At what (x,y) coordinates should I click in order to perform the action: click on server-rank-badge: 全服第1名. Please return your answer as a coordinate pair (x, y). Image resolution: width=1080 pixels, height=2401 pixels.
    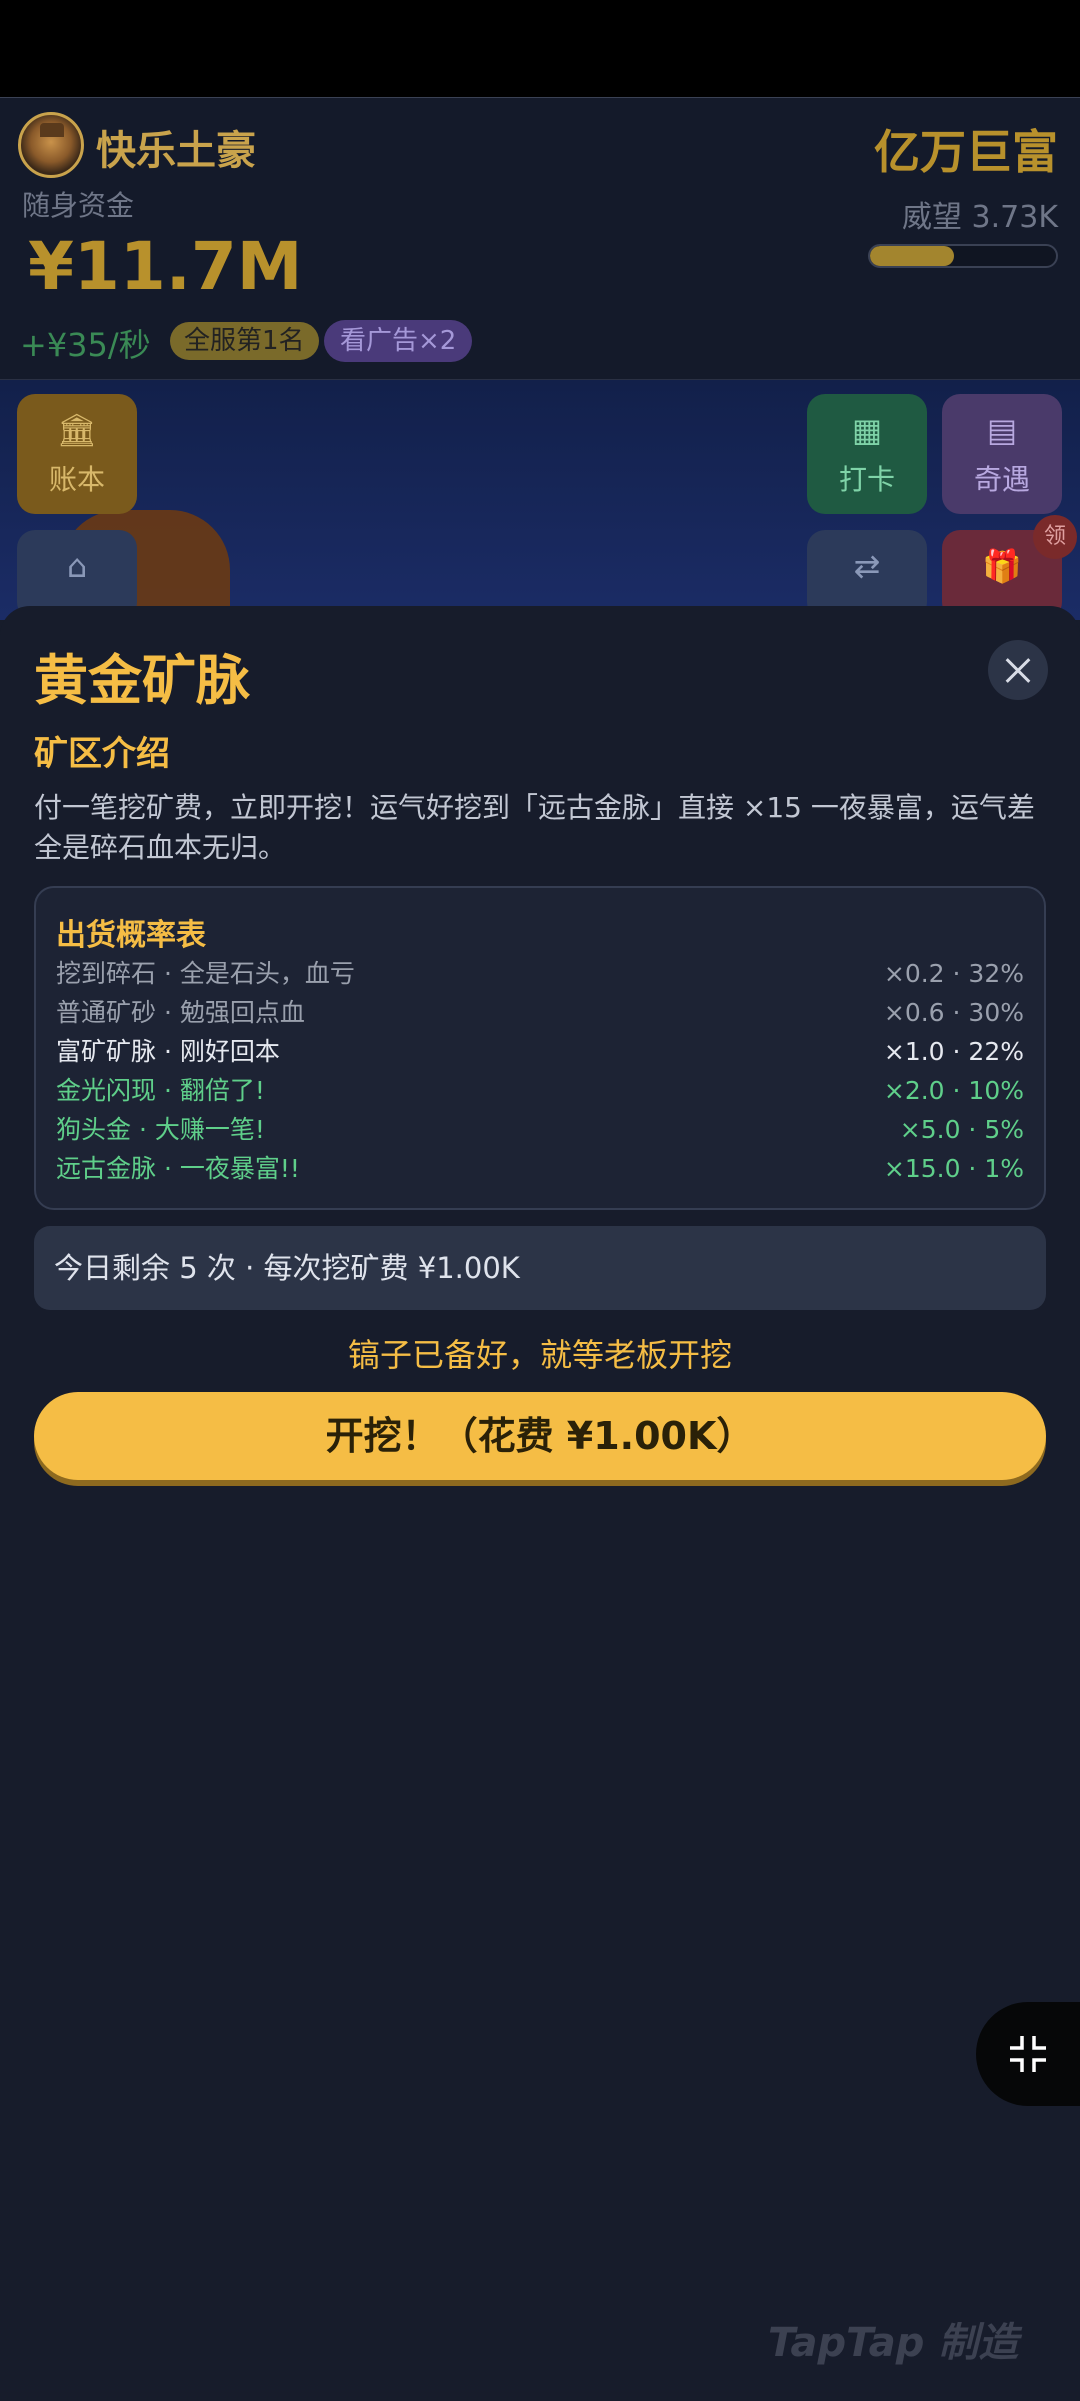
    Looking at the image, I should click on (244, 341).